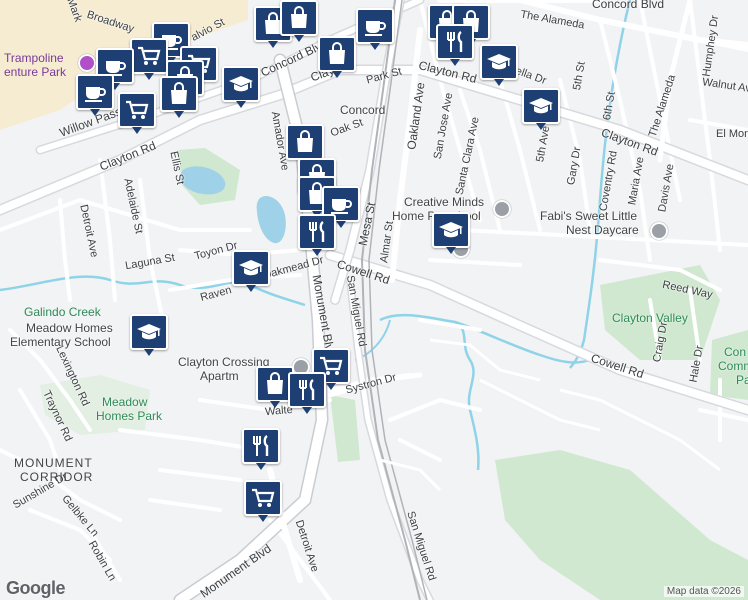  I want to click on park-label-meadow-homes: Meadow, so click(124, 402).